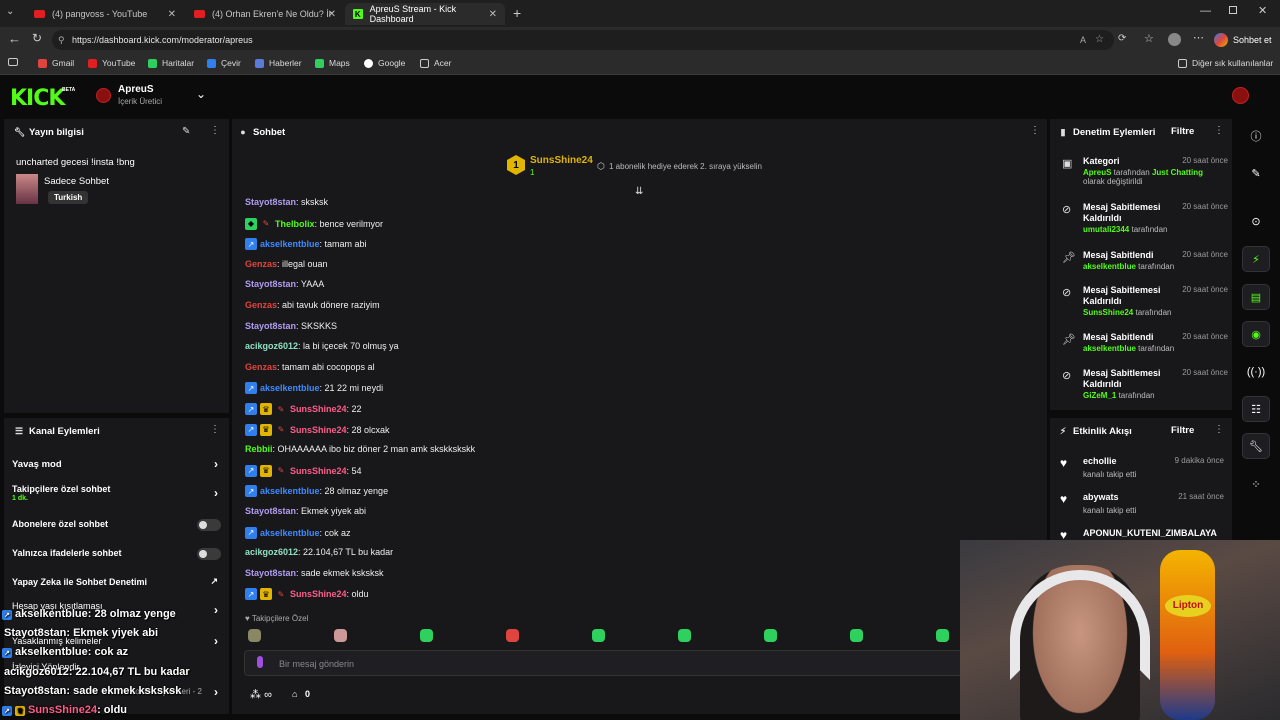  I want to click on chat-message: ↗ ♛ ✎ SunsShine24: oldu, so click(307, 594).